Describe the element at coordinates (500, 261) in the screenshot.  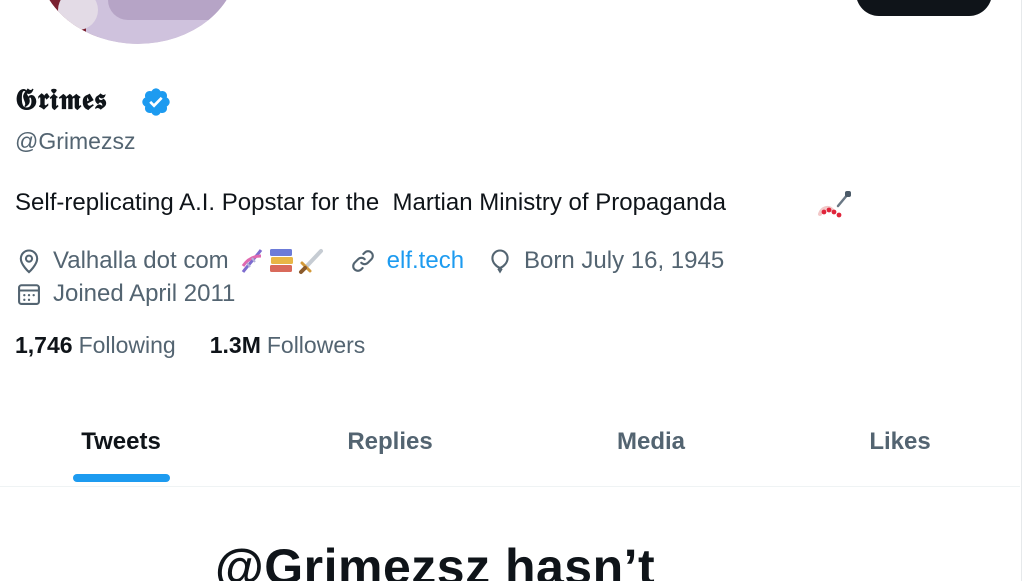
I see `balloon-icon` at that location.